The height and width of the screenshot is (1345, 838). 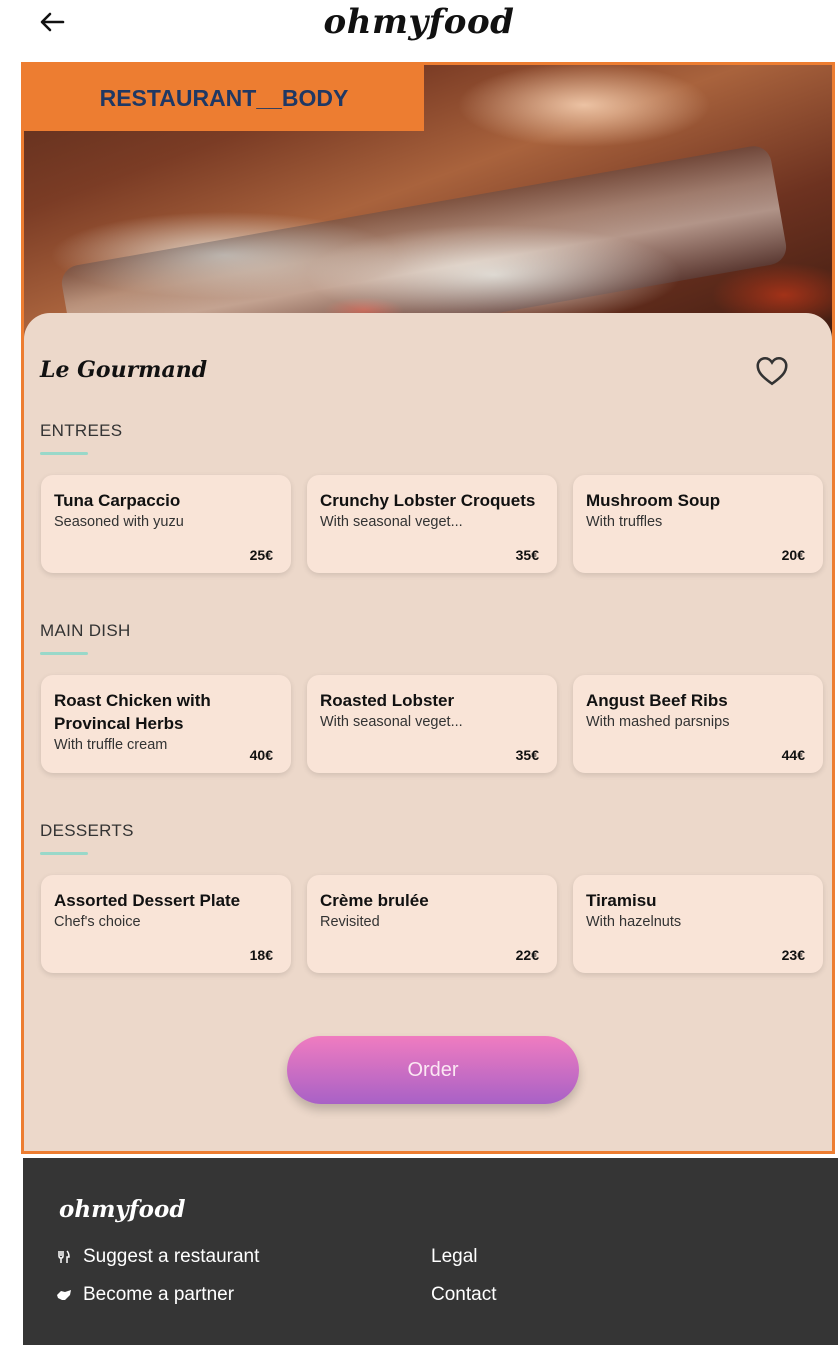 What do you see at coordinates (793, 555) in the screenshot?
I see `dish-price: 20€` at bounding box center [793, 555].